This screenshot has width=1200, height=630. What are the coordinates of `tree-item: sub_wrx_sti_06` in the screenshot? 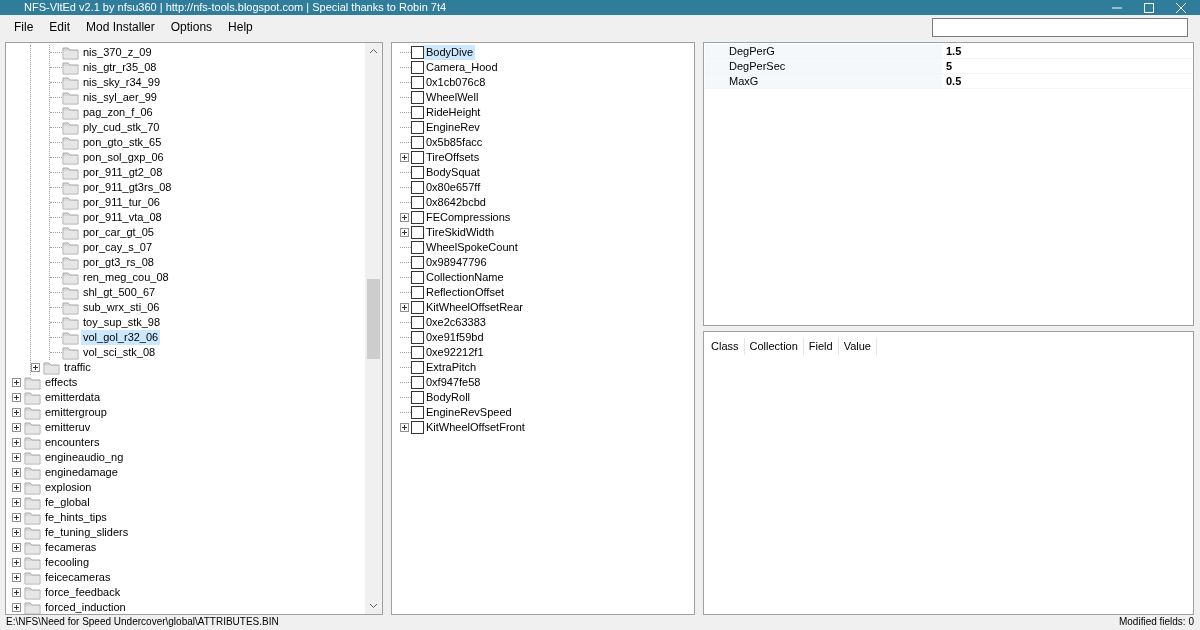 It's located at (121, 307).